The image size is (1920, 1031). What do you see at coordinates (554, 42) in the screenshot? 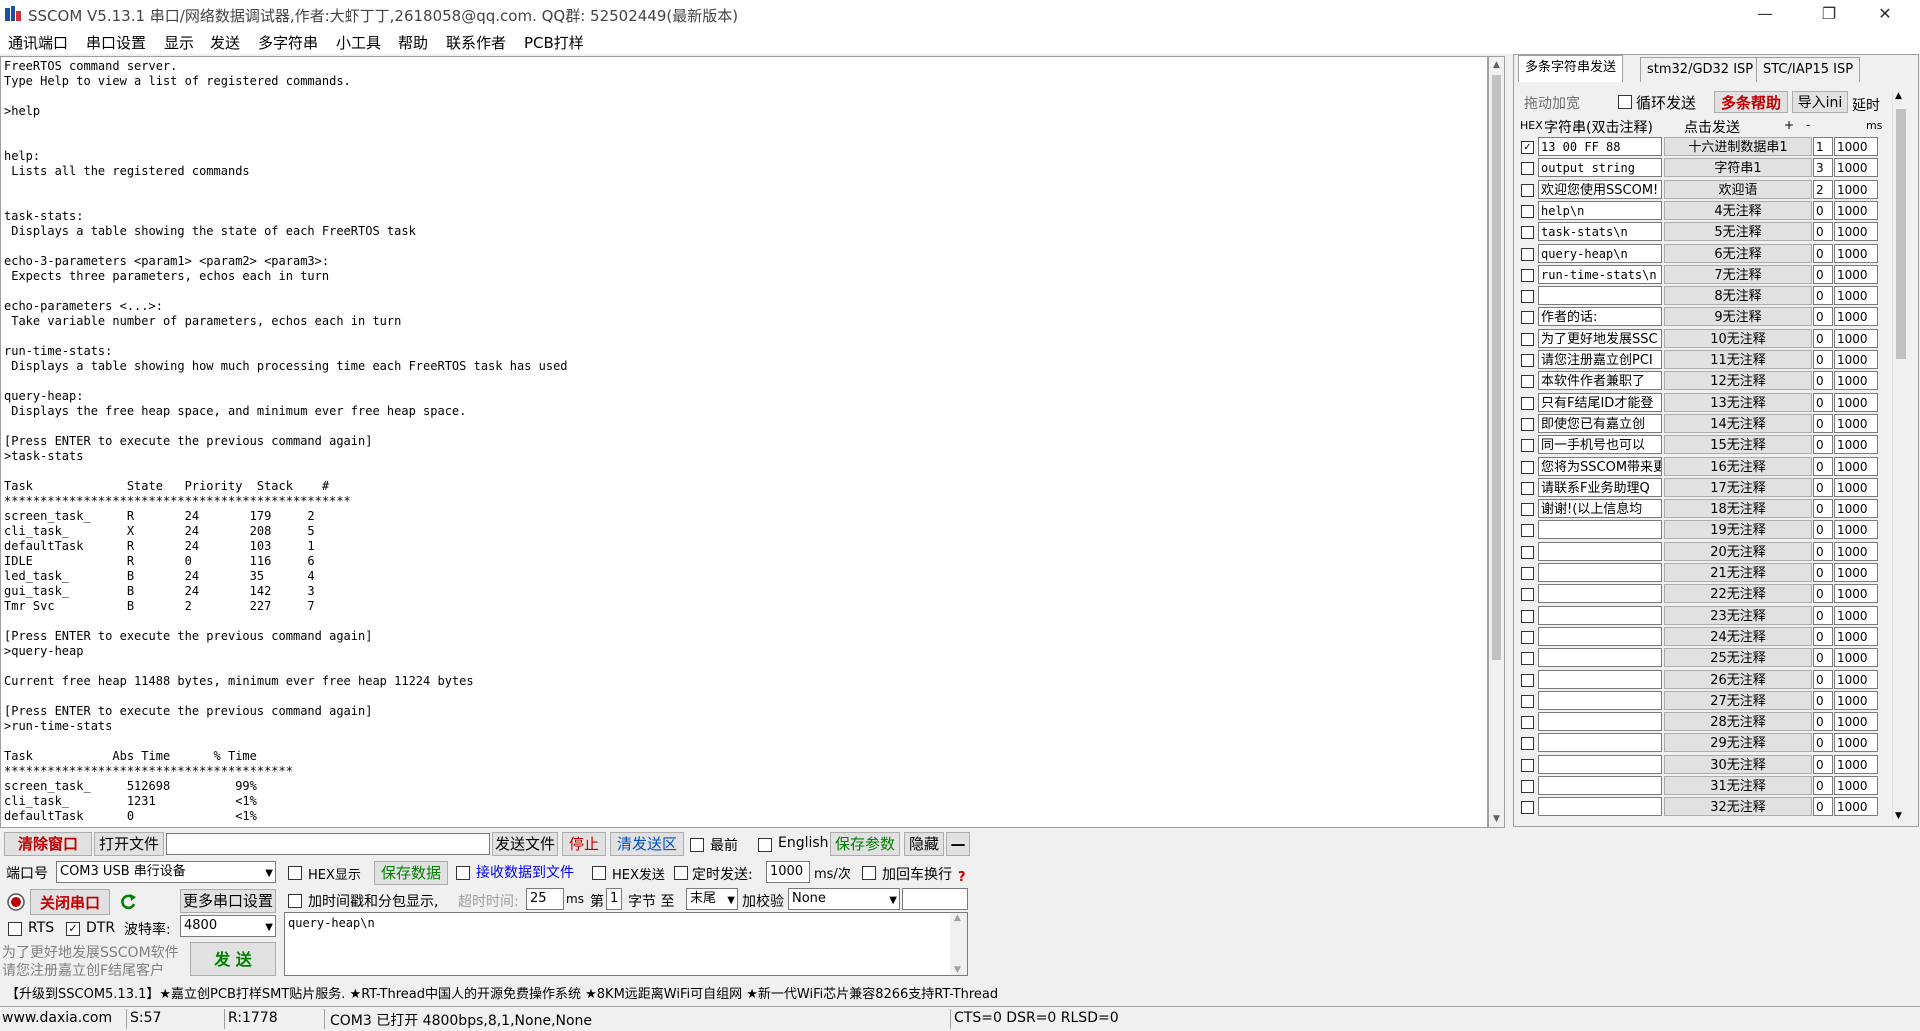
I see `menu-pcb: PCB打样` at bounding box center [554, 42].